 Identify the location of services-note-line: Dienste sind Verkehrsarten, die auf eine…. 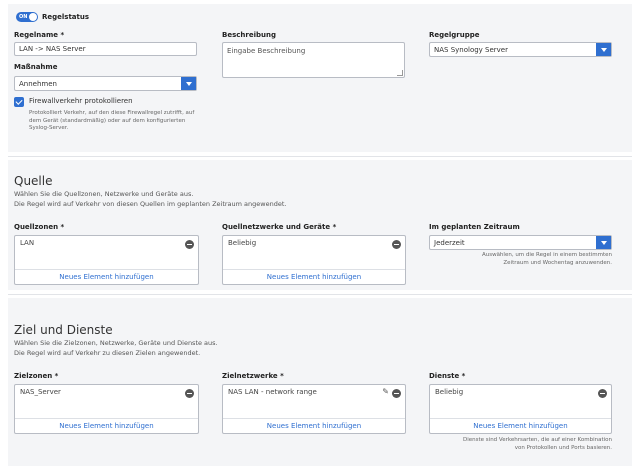
(537, 440).